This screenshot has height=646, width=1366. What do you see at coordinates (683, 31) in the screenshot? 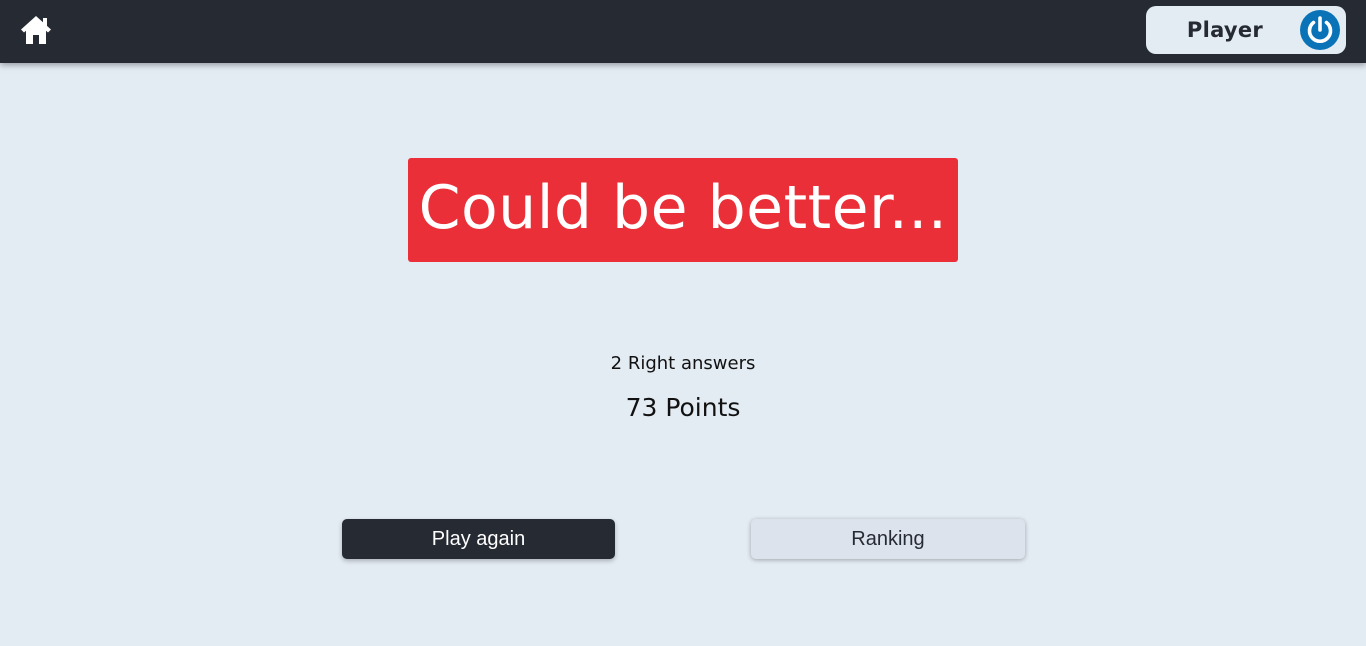
I see `top-navigation-bar: Player` at bounding box center [683, 31].